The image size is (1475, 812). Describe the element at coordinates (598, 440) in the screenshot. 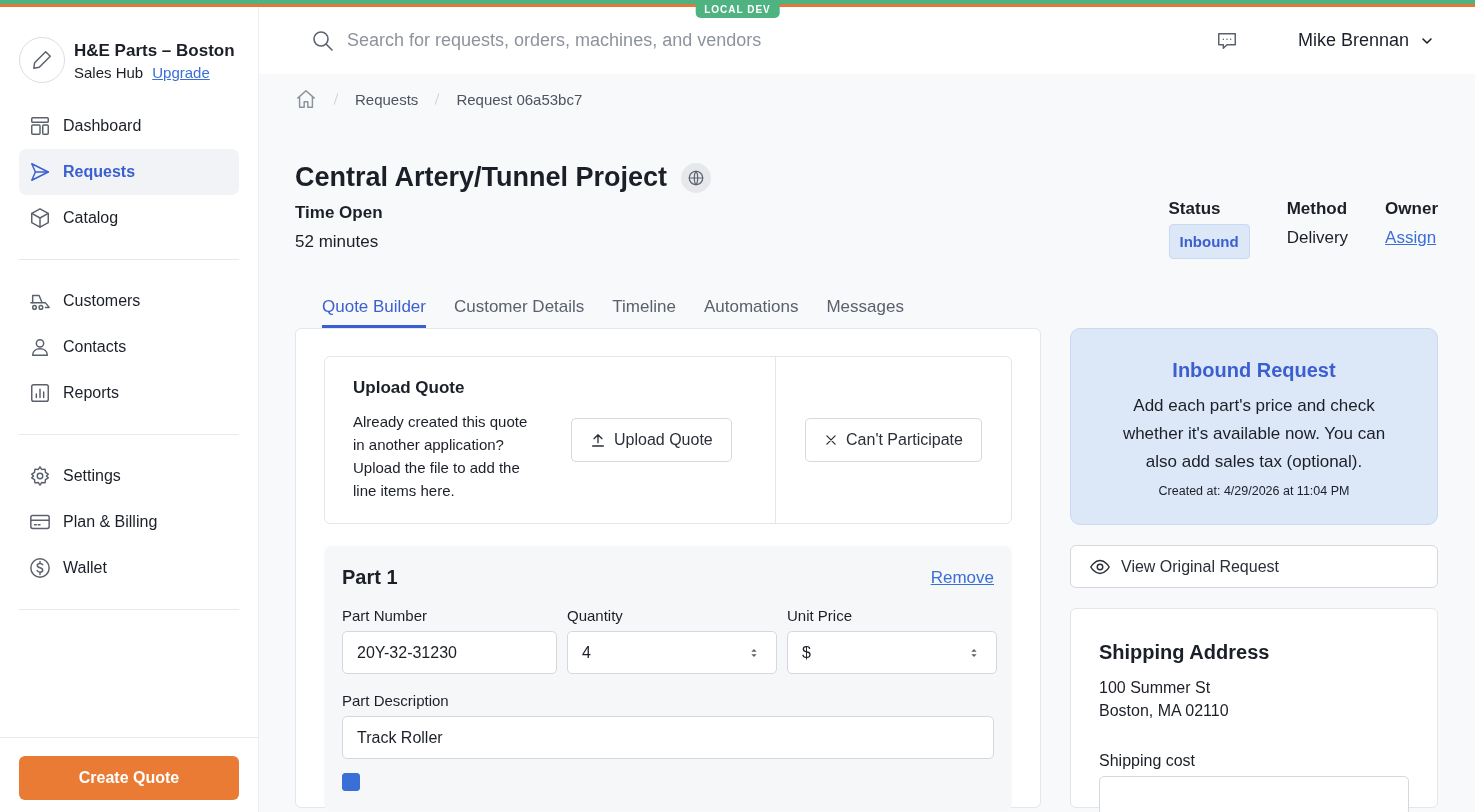

I see `upload-icon` at that location.